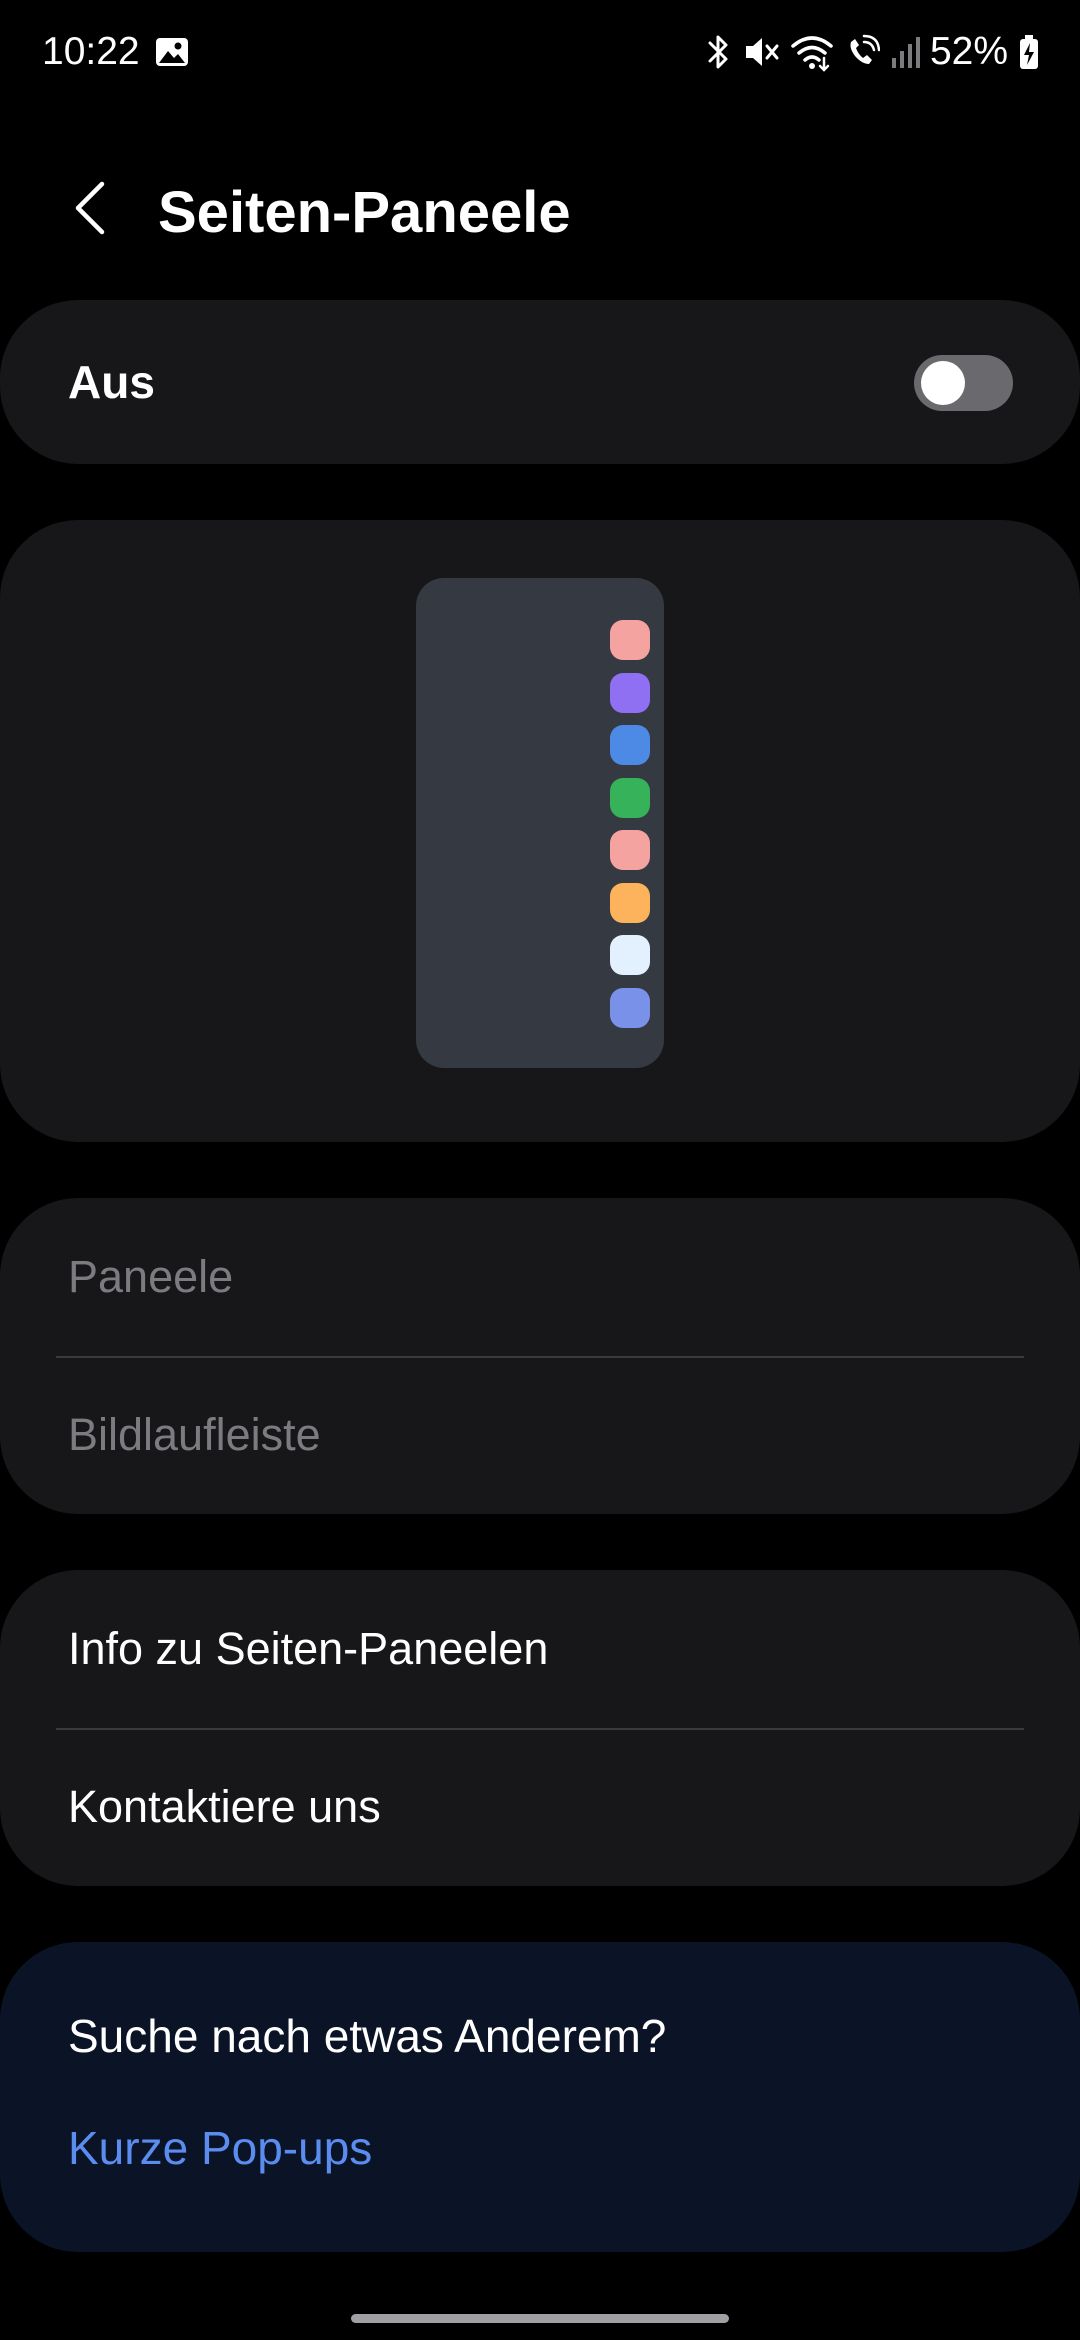 The height and width of the screenshot is (2340, 1080). What do you see at coordinates (367, 2036) in the screenshot?
I see `suggestion-title: Suche nach etwas Anderem?` at bounding box center [367, 2036].